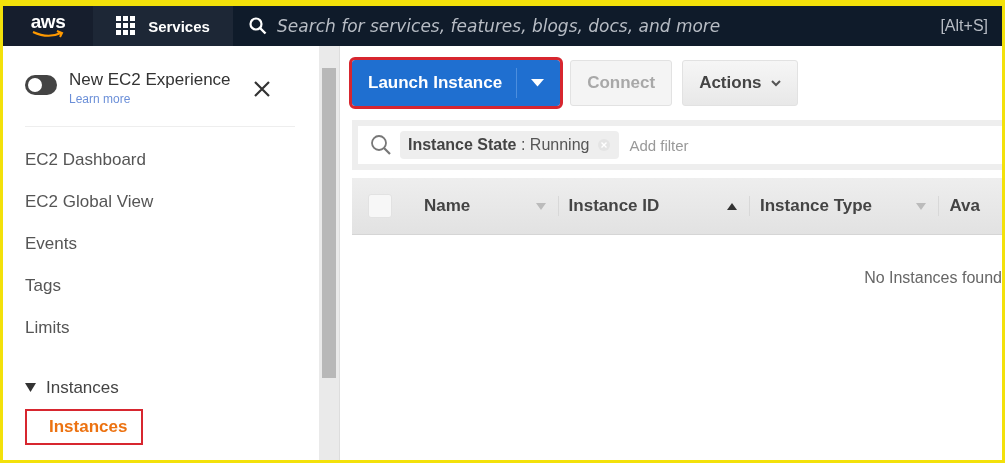  I want to click on sidebar-item: EC2 Dashboard, so click(85, 160).